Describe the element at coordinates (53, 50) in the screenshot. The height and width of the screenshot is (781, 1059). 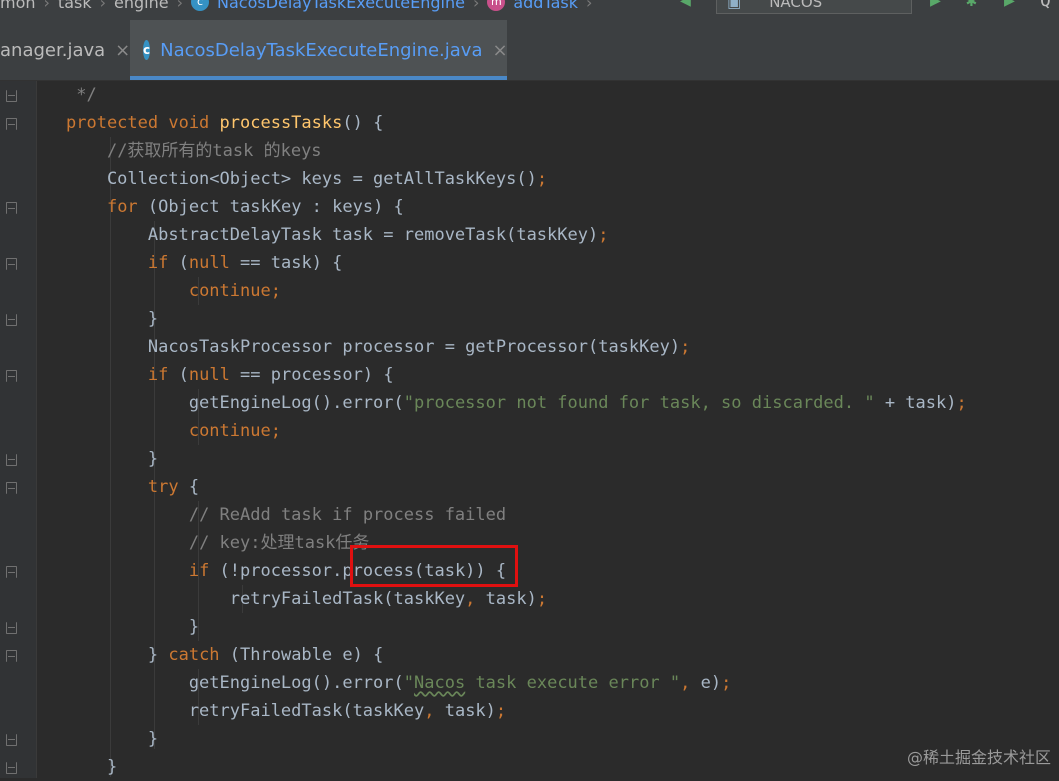
I see `tab-label: anager.java` at that location.